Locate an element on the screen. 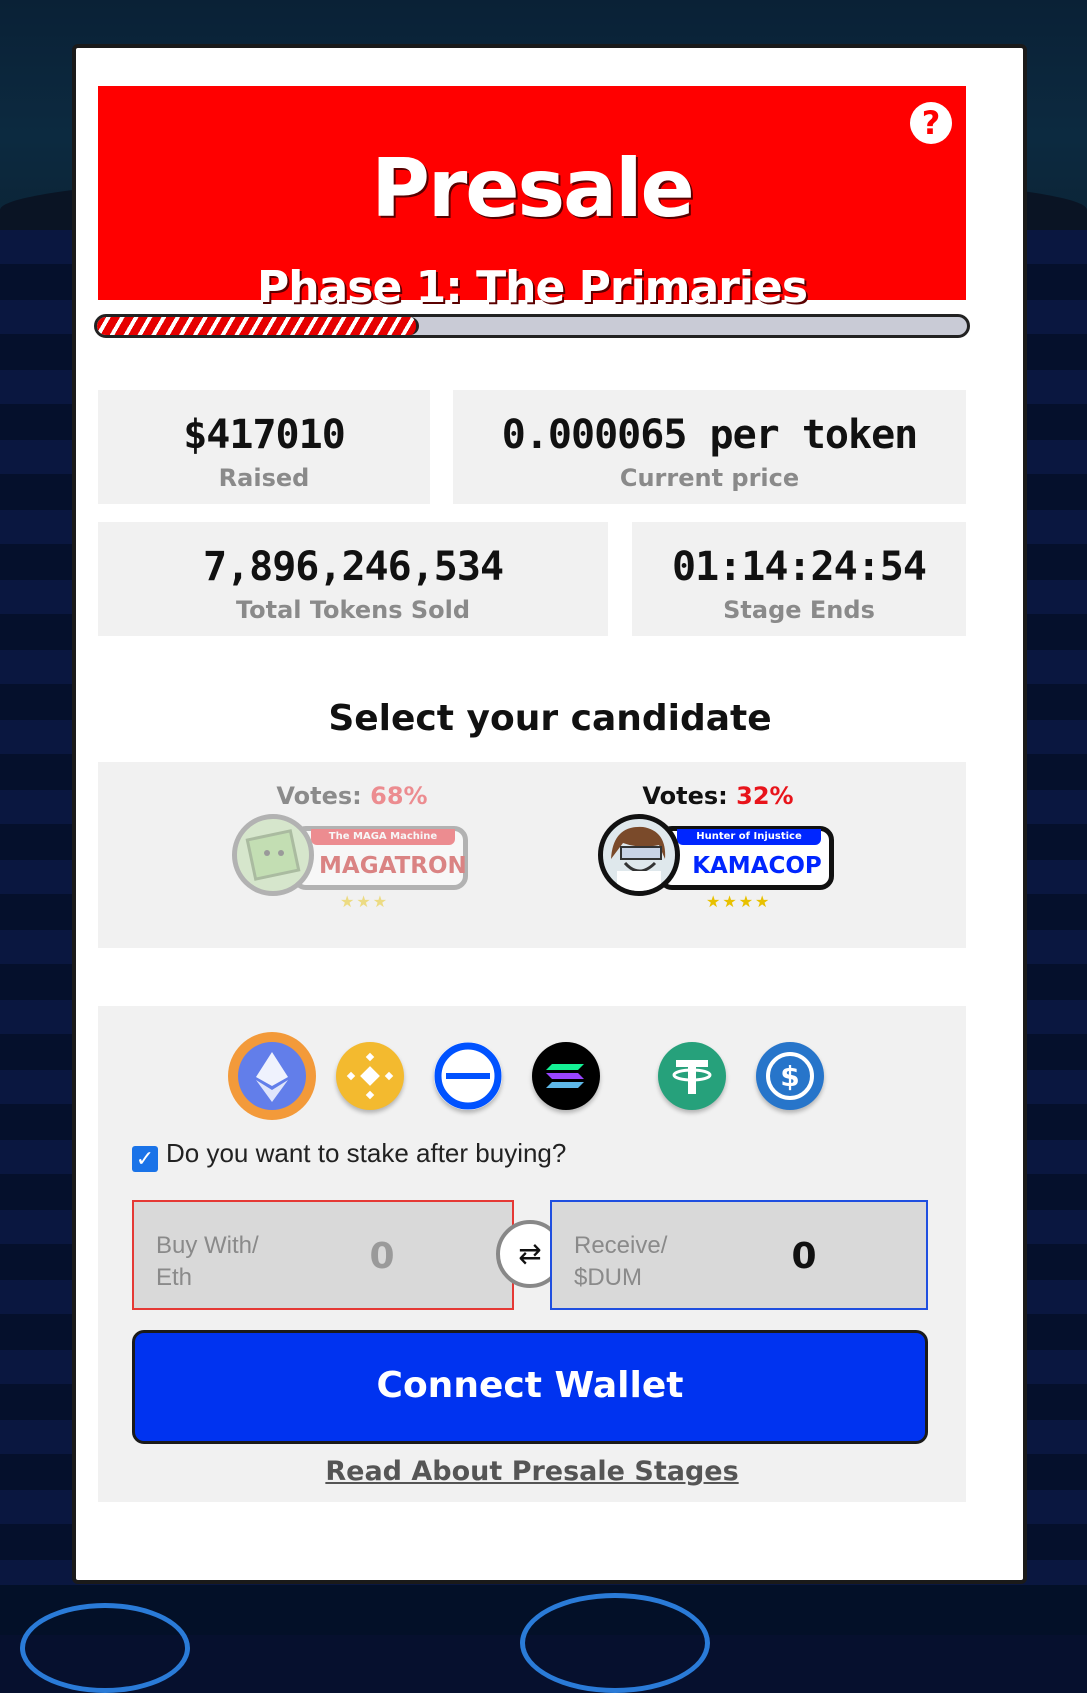 Image resolution: width=1087 pixels, height=1693 pixels. candidate-stars: ★★★★ is located at coordinates (739, 902).